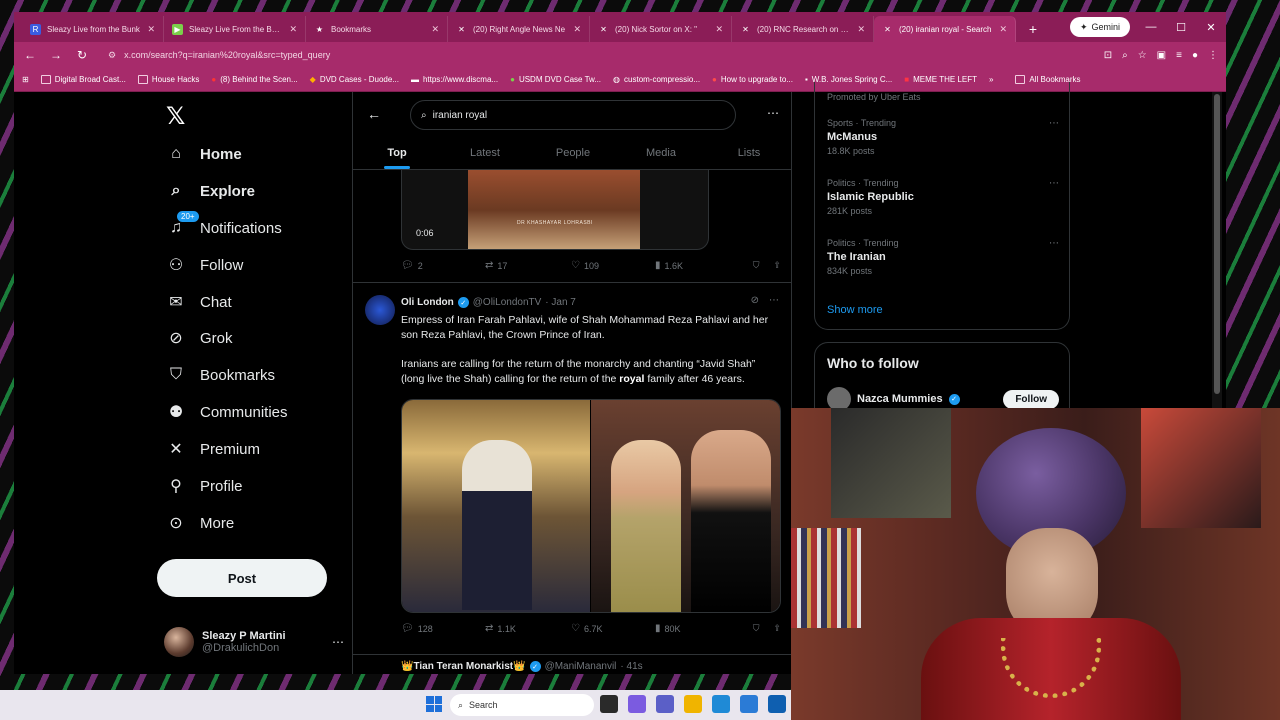 This screenshot has width=1280, height=720. I want to click on post-time: · 41s, so click(631, 666).